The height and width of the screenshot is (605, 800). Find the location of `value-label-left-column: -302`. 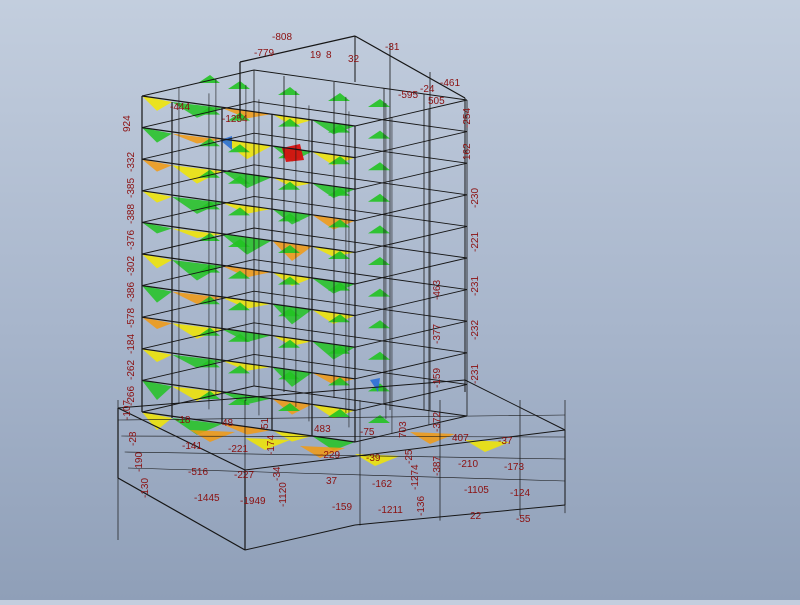

value-label-left-column: -302 is located at coordinates (131, 266).